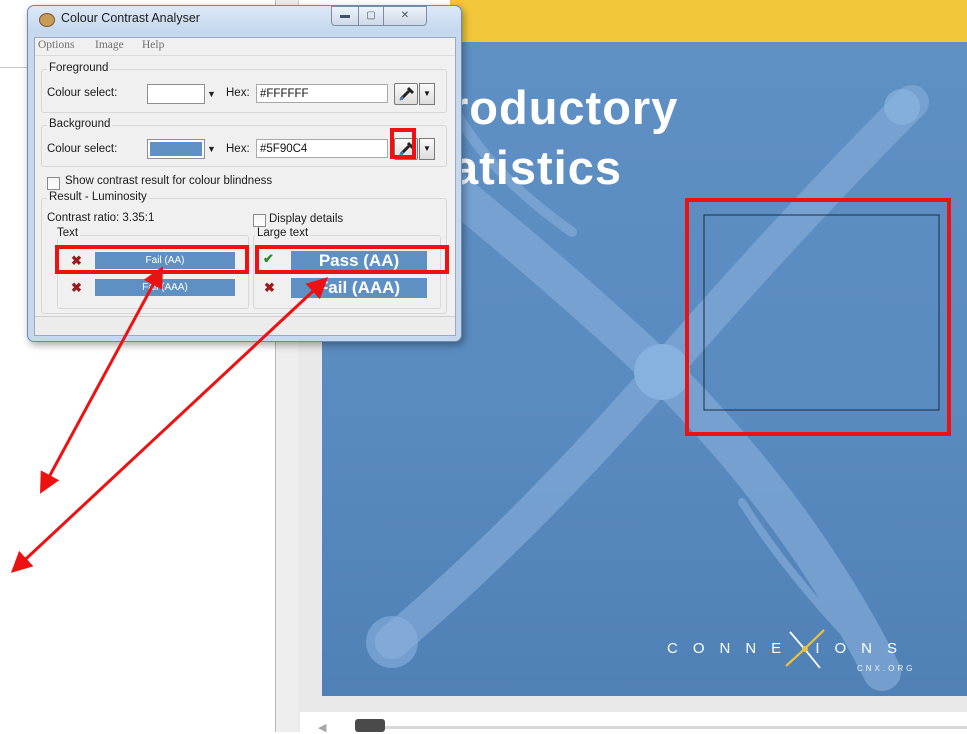 The width and height of the screenshot is (967, 734). What do you see at coordinates (345, 16) in the screenshot?
I see `minimize-icon: ▬` at bounding box center [345, 16].